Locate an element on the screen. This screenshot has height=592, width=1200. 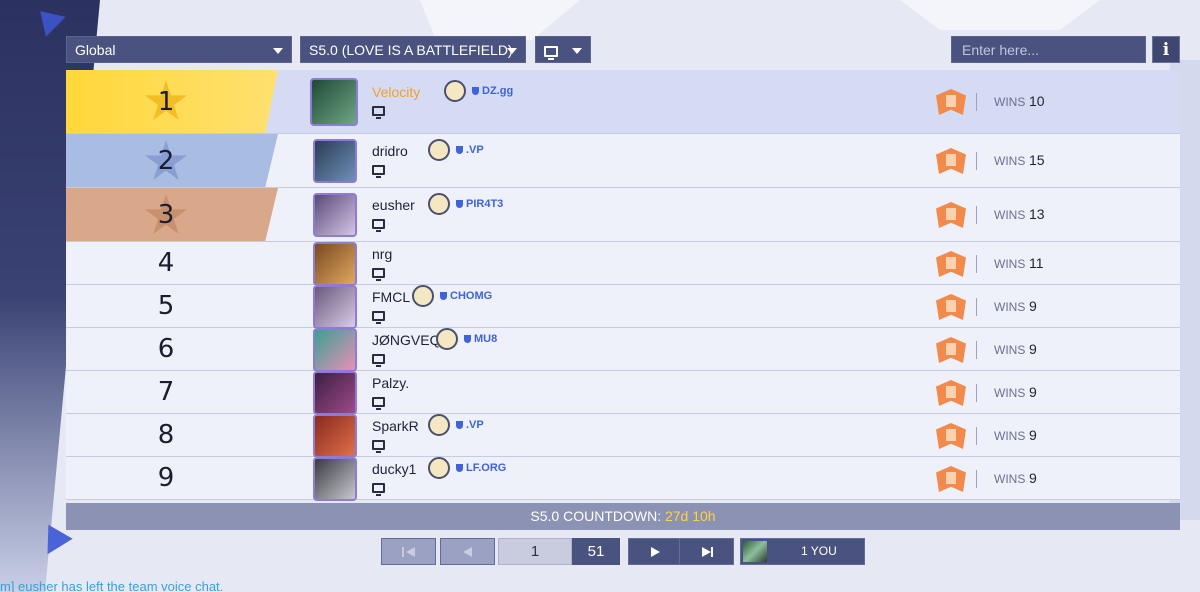
player-name: ducky1 is located at coordinates (394, 469).